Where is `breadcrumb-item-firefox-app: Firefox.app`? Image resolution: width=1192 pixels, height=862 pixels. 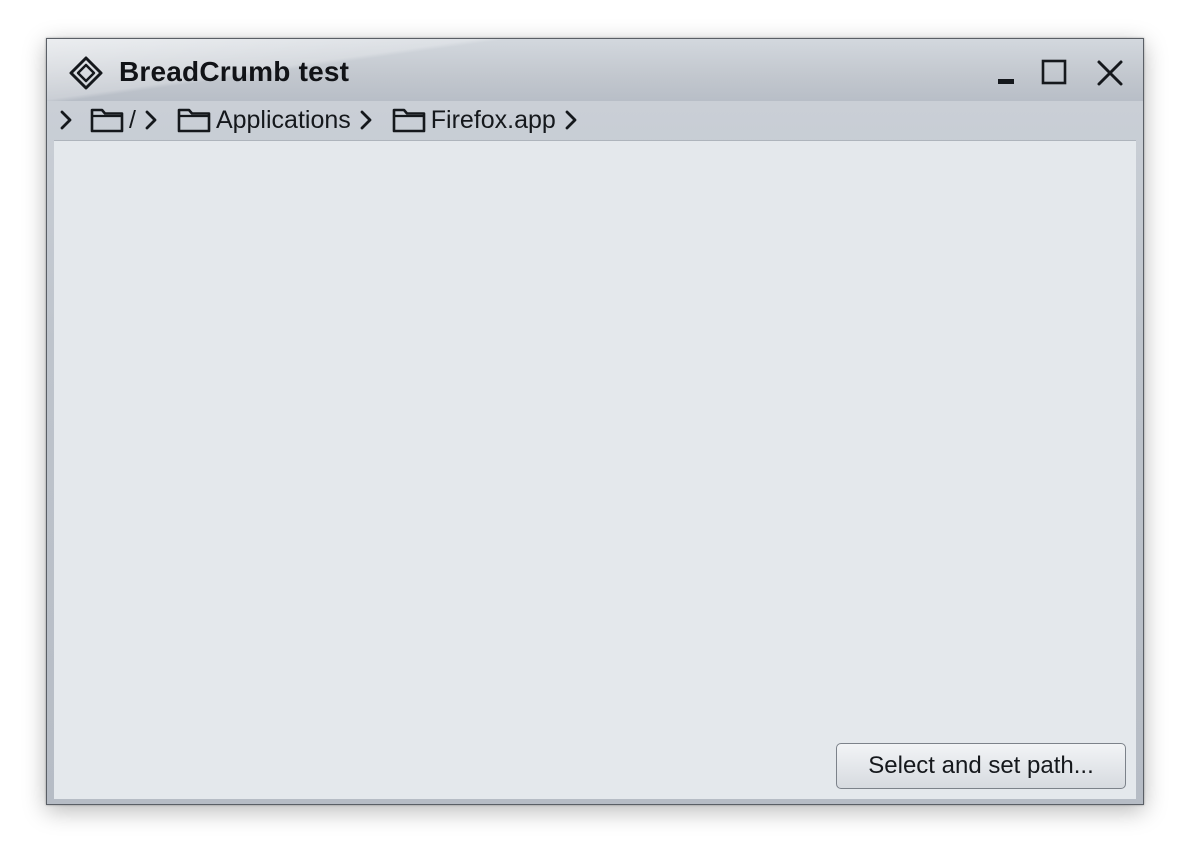 breadcrumb-item-firefox-app: Firefox.app is located at coordinates (473, 120).